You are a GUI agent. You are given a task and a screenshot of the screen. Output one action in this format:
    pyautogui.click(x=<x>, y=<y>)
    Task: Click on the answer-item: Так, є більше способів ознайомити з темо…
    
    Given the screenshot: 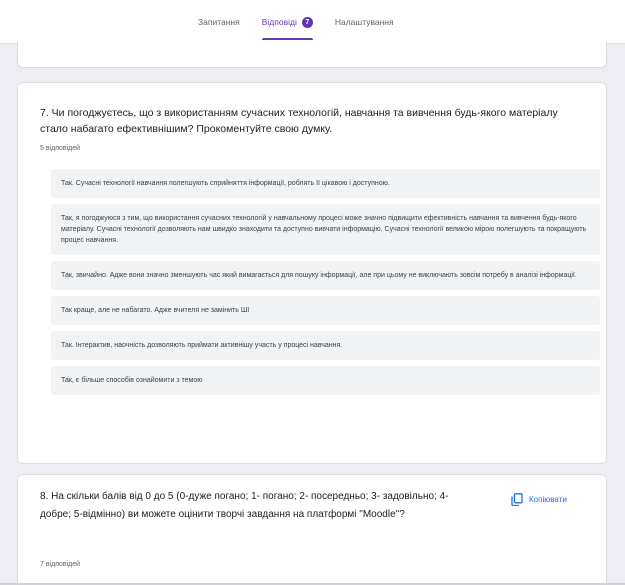 What is the action you would take?
    pyautogui.click(x=325, y=380)
    